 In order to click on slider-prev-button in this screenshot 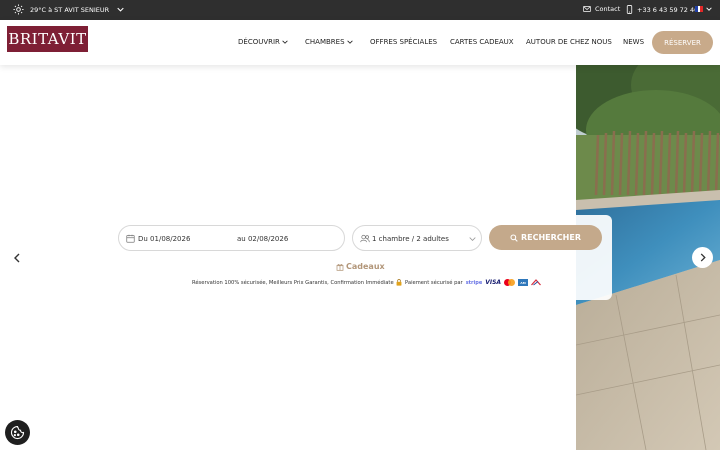, I will do `click(17, 258)`.